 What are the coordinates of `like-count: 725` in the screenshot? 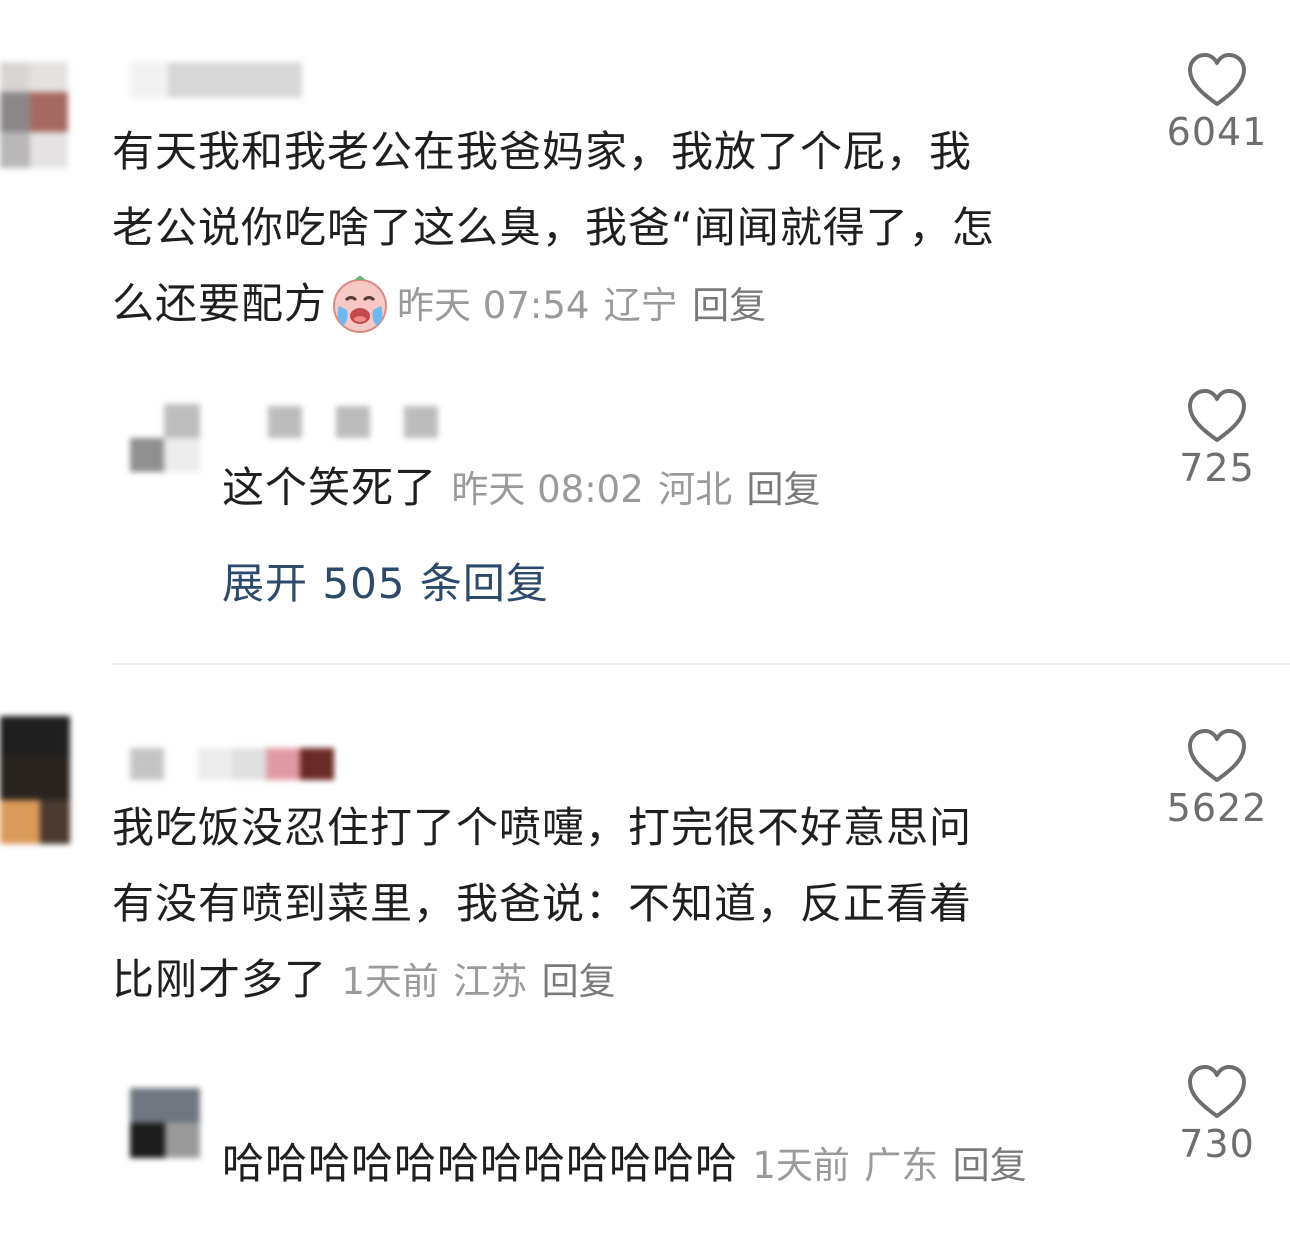 It's located at (1217, 468).